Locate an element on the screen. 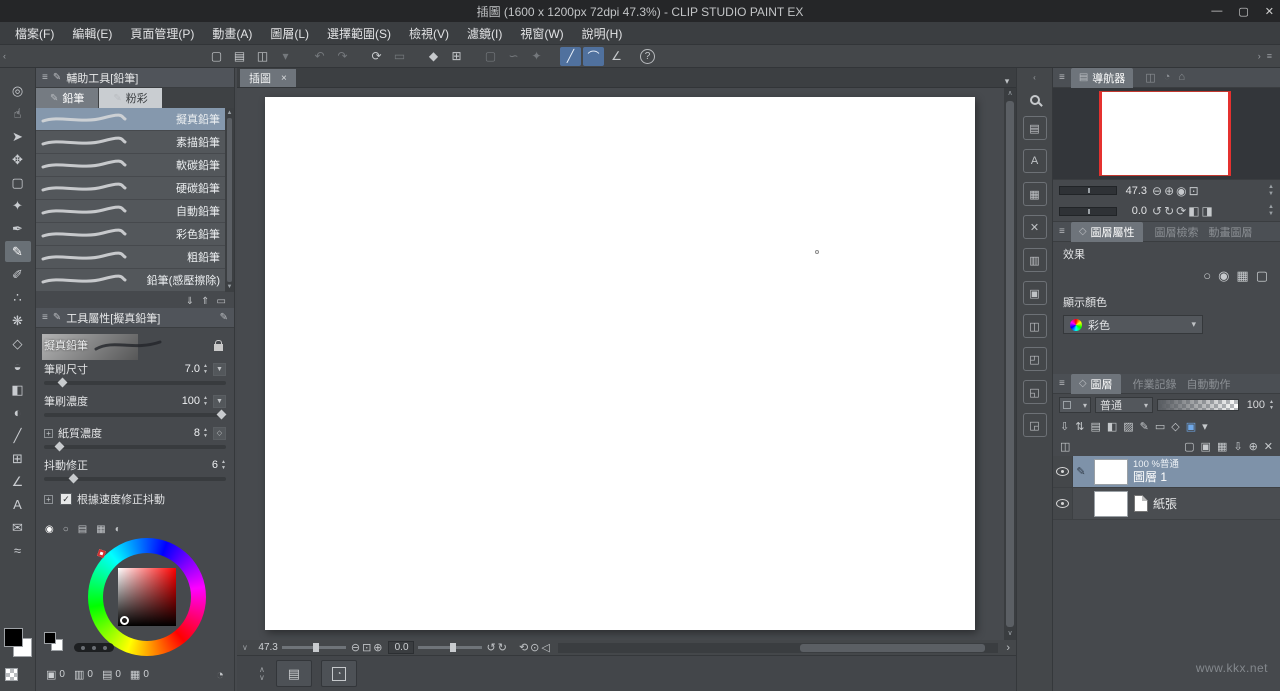 This screenshot has width=1280, height=691. hand-tool-icon: ☝ is located at coordinates (18, 113).